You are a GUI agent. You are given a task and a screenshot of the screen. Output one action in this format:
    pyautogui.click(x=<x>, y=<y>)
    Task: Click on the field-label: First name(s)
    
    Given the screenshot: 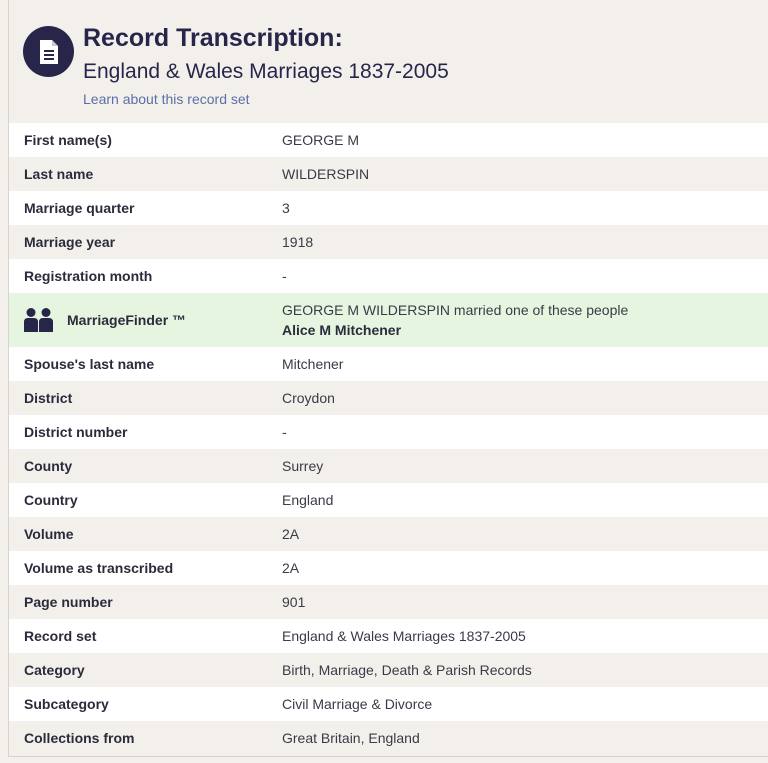 What is the action you would take?
    pyautogui.click(x=68, y=140)
    